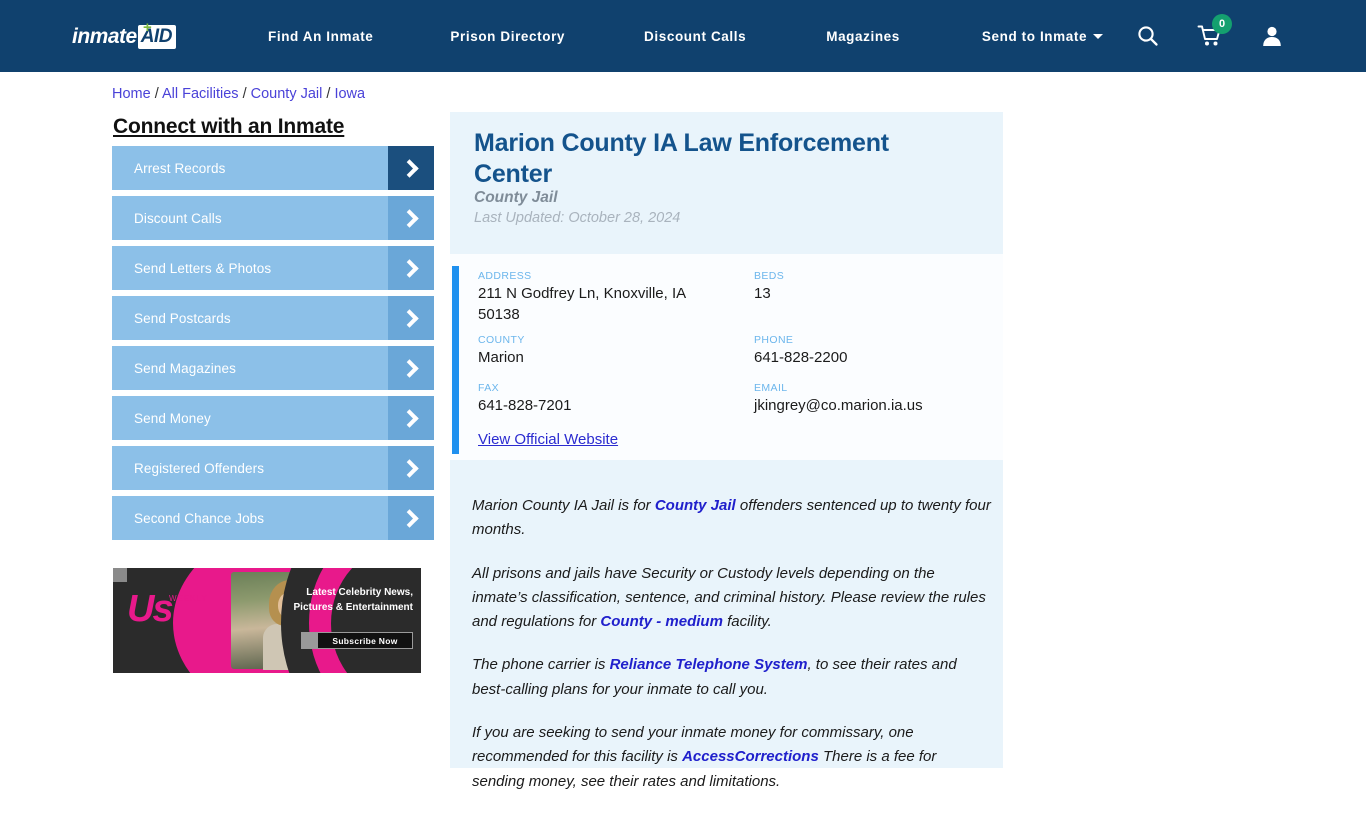 The width and height of the screenshot is (1366, 813). I want to click on page-title: Marion County IA Law Enforcement Center, so click(681, 158).